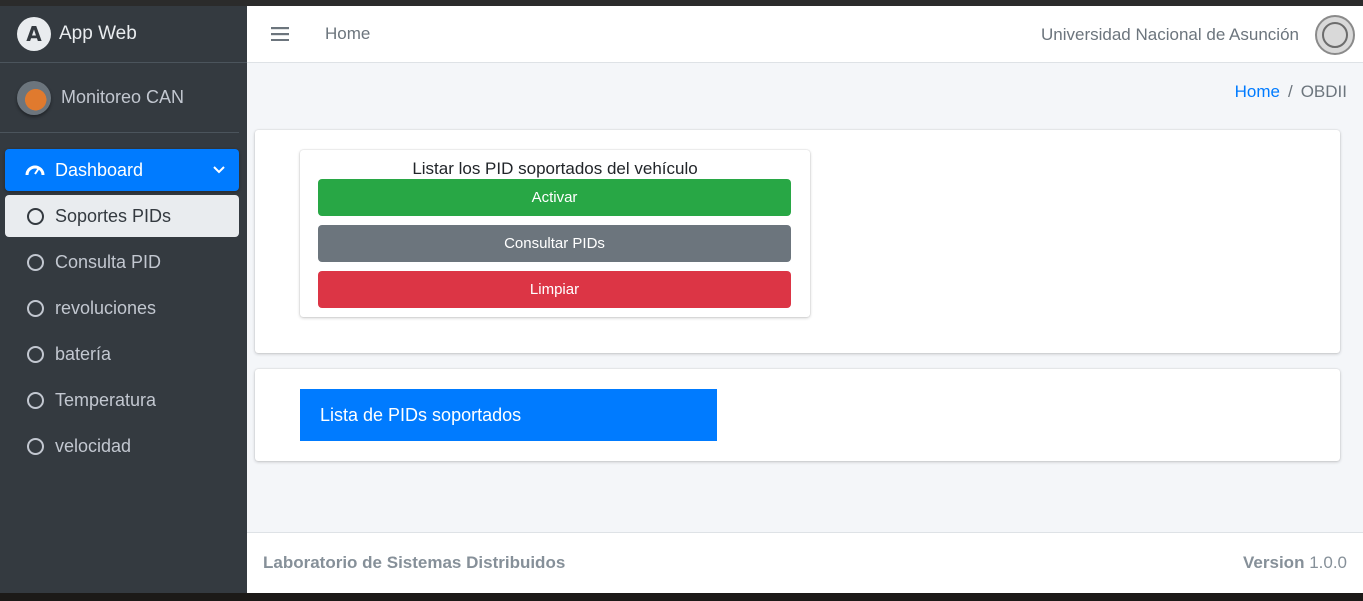 The width and height of the screenshot is (1363, 601). I want to click on brand-link: A App Web, so click(123, 34).